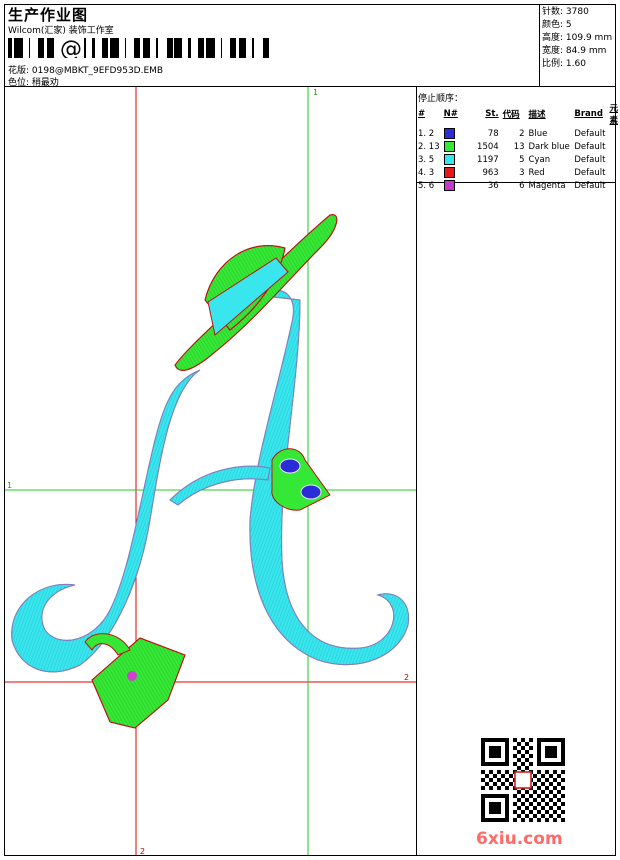 This screenshot has height=860, width=620. Describe the element at coordinates (523, 780) in the screenshot. I see `qr-code-icon` at that location.